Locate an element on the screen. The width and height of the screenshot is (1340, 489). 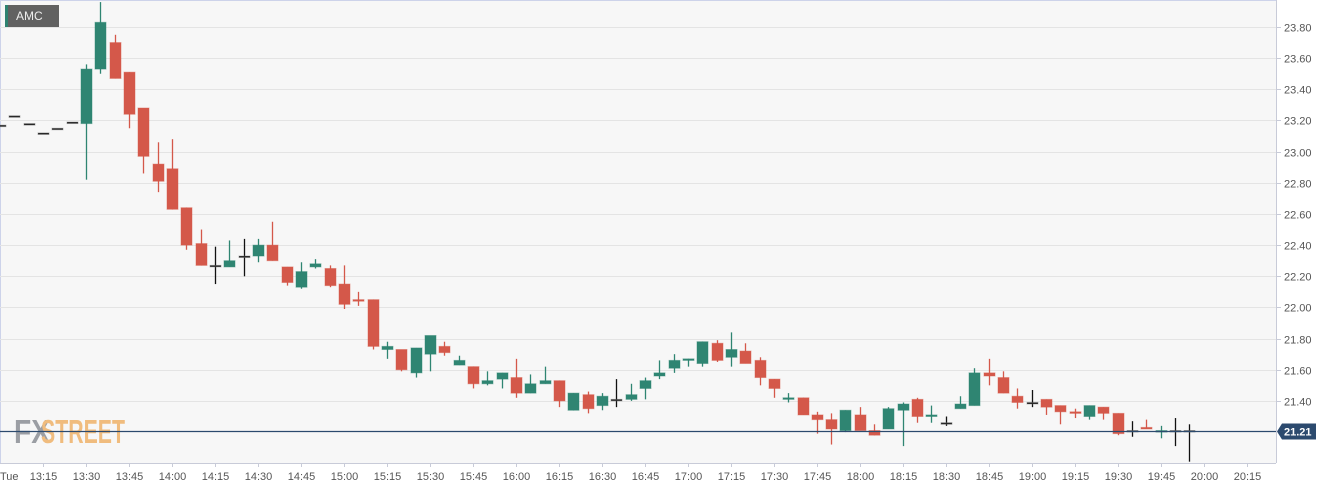
x-tick-label: 15:00 is located at coordinates (345, 477).